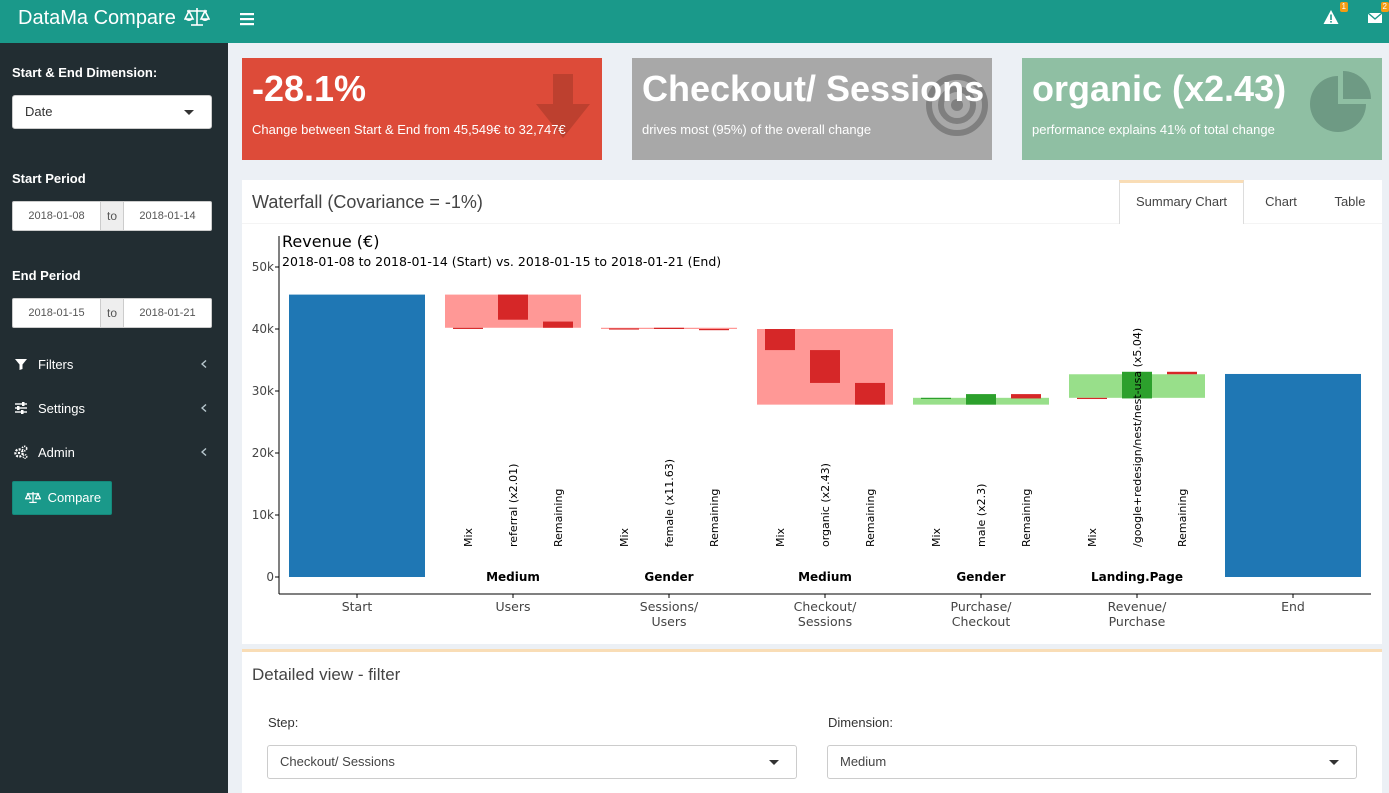  What do you see at coordinates (21, 452) in the screenshot?
I see `cogs-icon` at bounding box center [21, 452].